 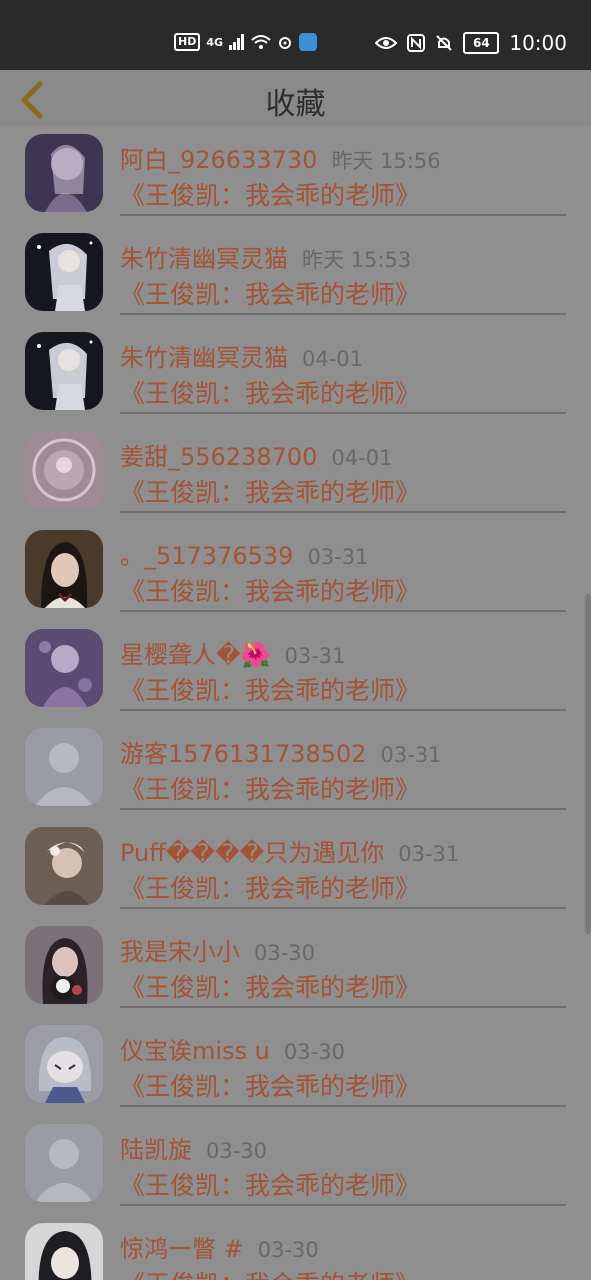 What do you see at coordinates (246, 42) in the screenshot?
I see `status-left: HD 4G` at bounding box center [246, 42].